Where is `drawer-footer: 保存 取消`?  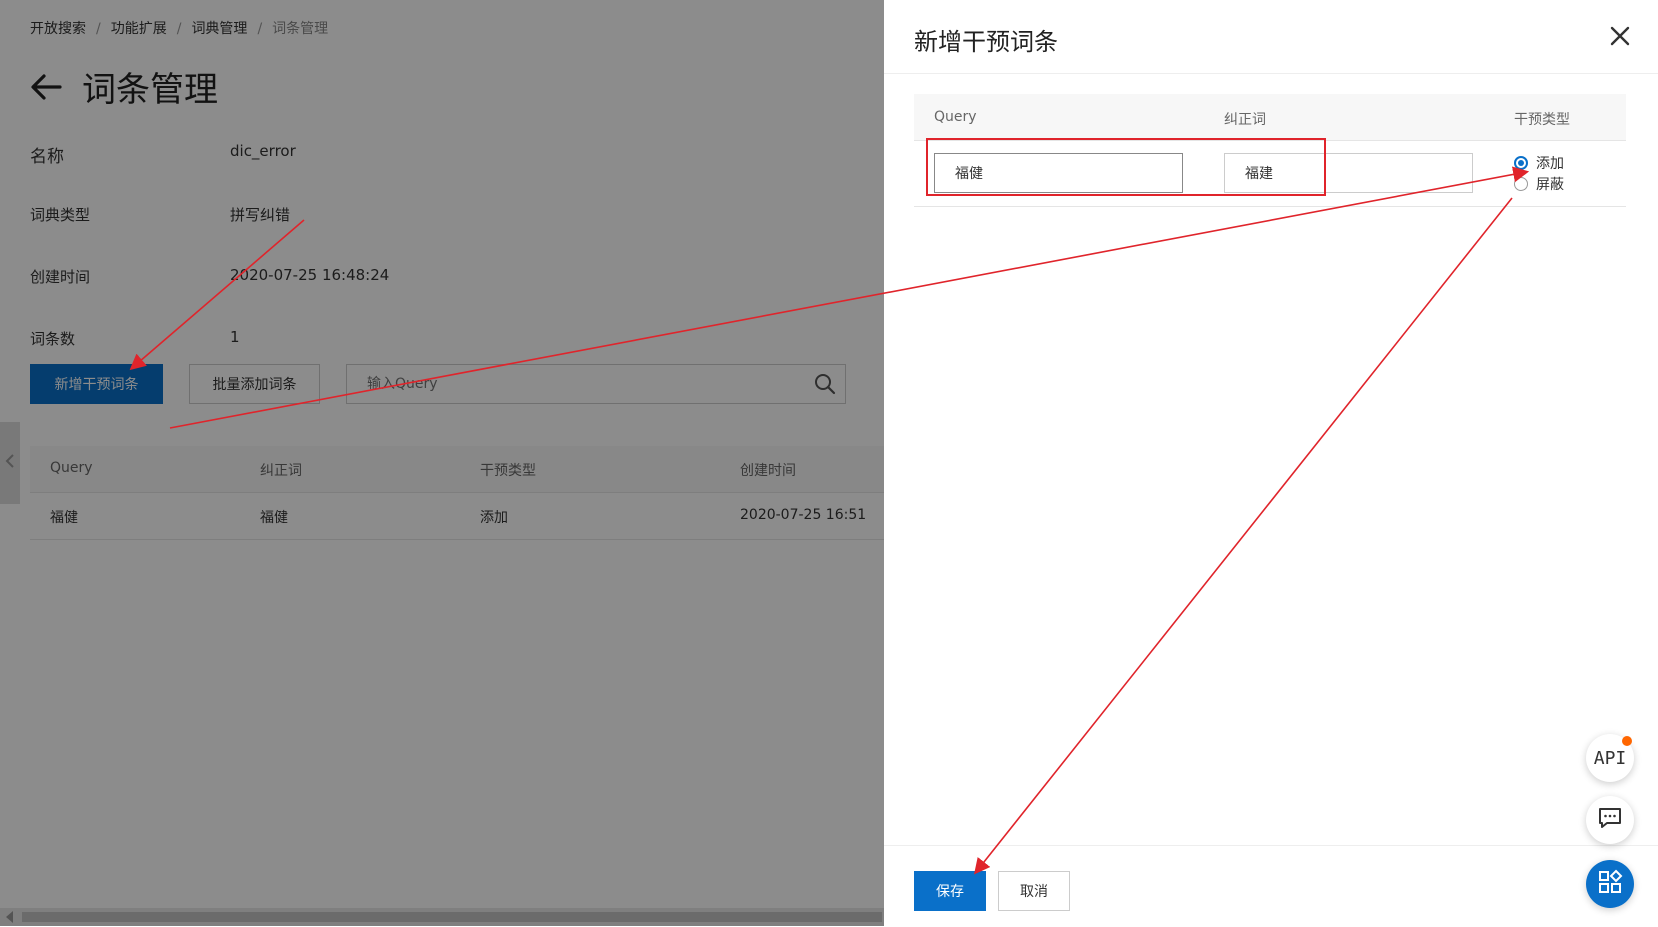 drawer-footer: 保存 取消 is located at coordinates (1271, 886).